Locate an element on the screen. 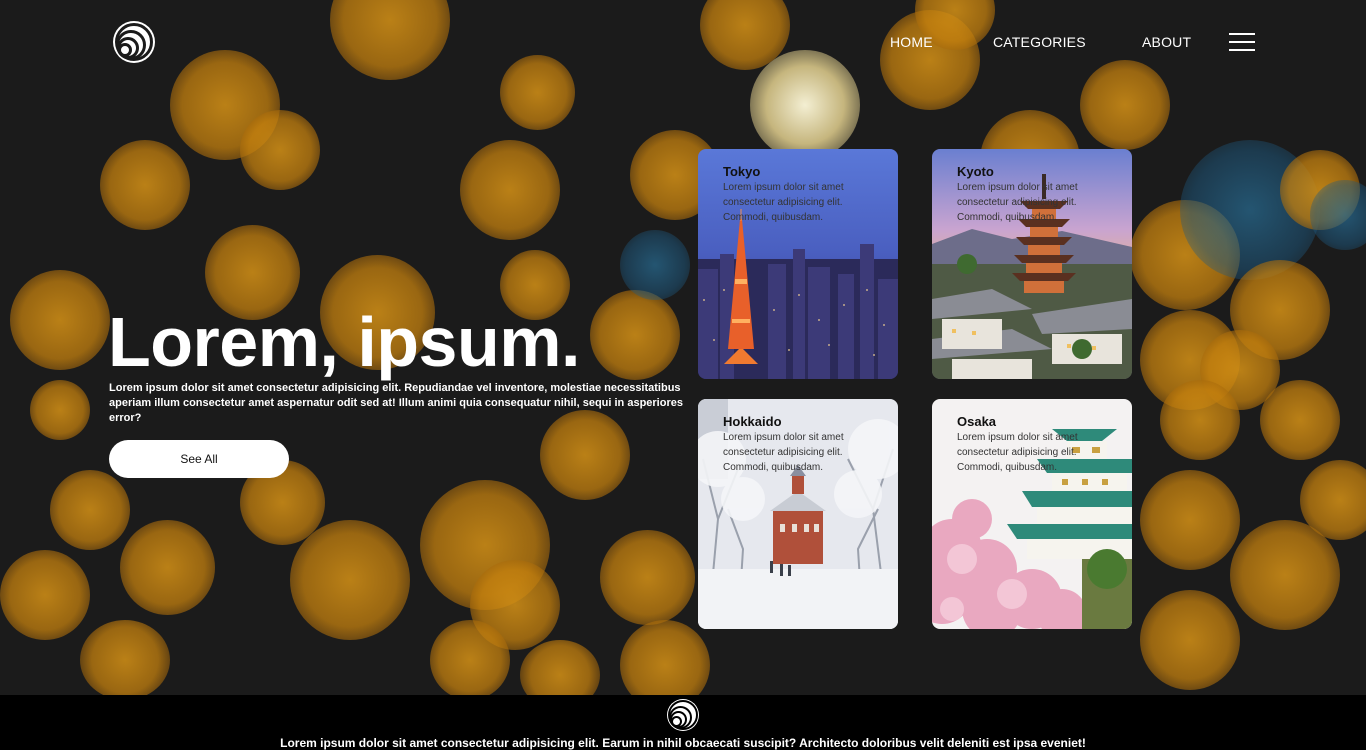  logo-icon is located at coordinates (134, 42).